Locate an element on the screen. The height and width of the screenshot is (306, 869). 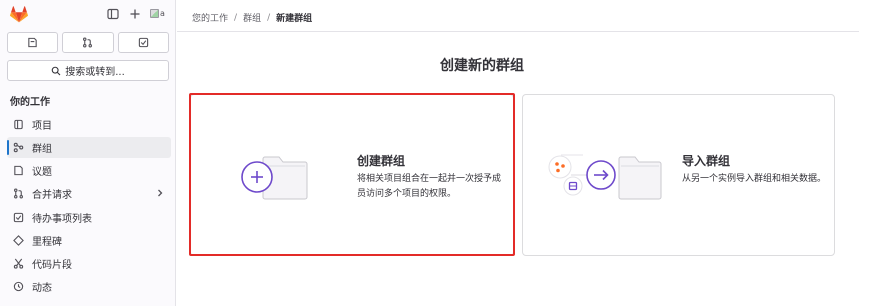
gitlab-logo-icon is located at coordinates (19, 14).